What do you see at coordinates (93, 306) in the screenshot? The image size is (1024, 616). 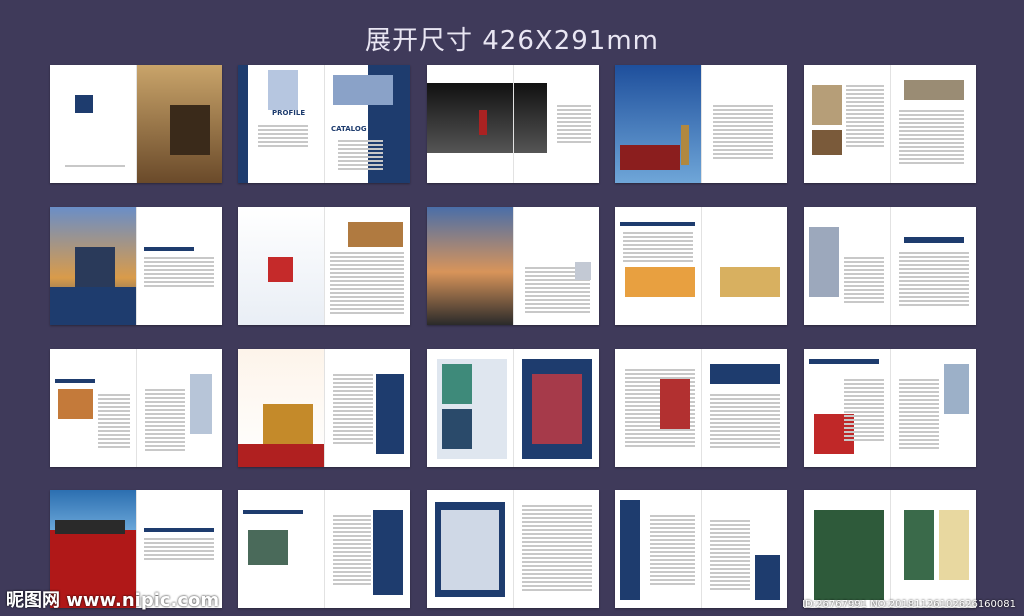 I see `base` at bounding box center [93, 306].